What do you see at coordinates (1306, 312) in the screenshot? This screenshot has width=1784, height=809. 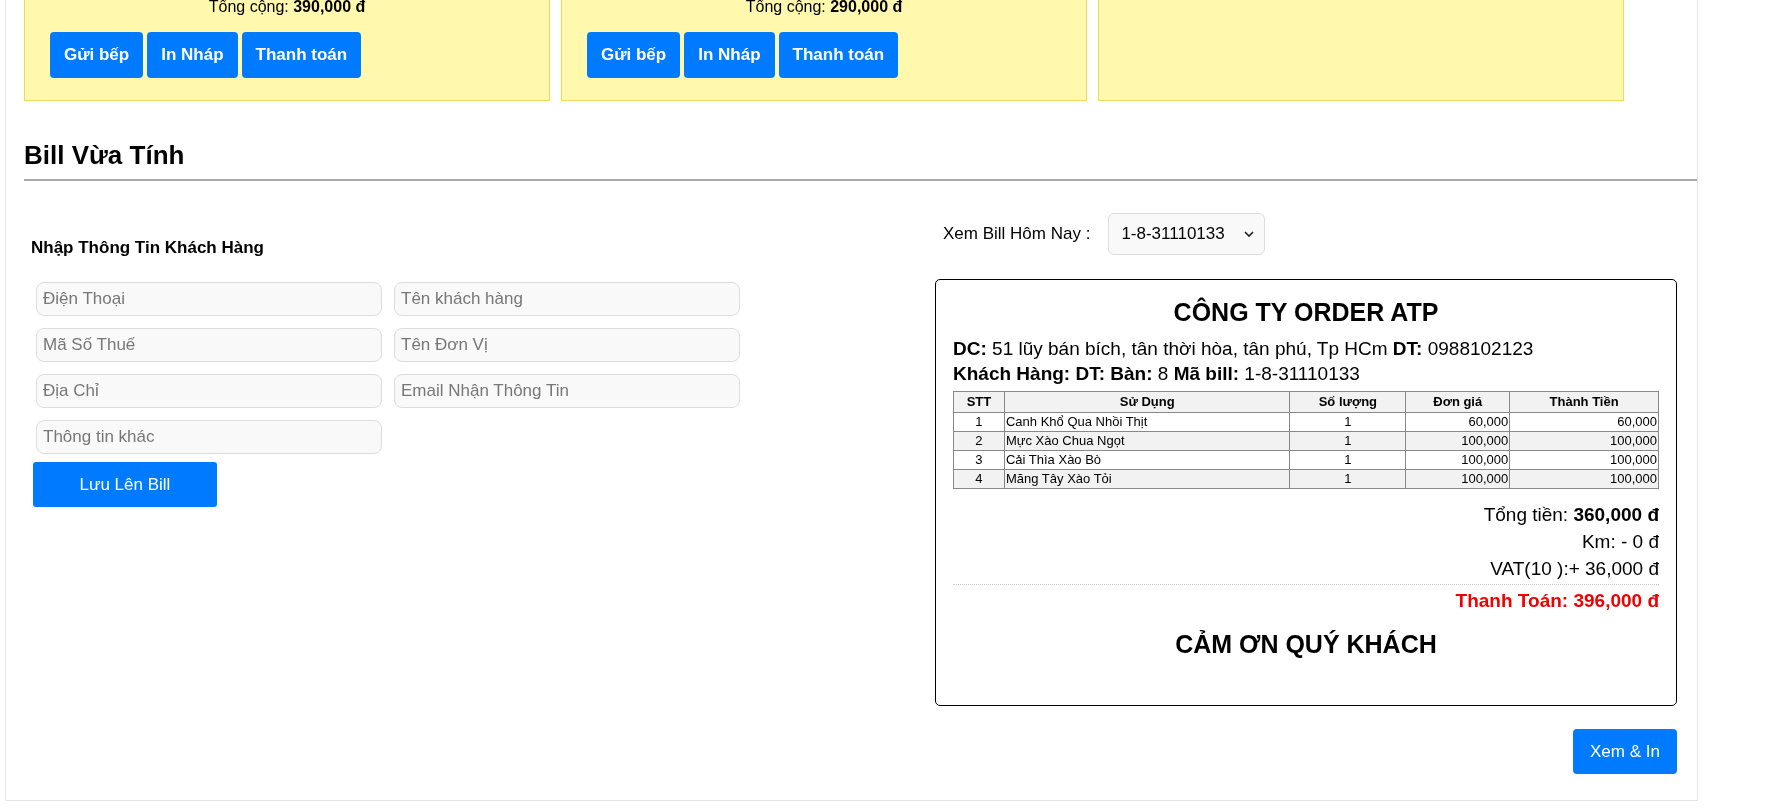 I see `company-name: CÔNG TY ORDER ATP` at bounding box center [1306, 312].